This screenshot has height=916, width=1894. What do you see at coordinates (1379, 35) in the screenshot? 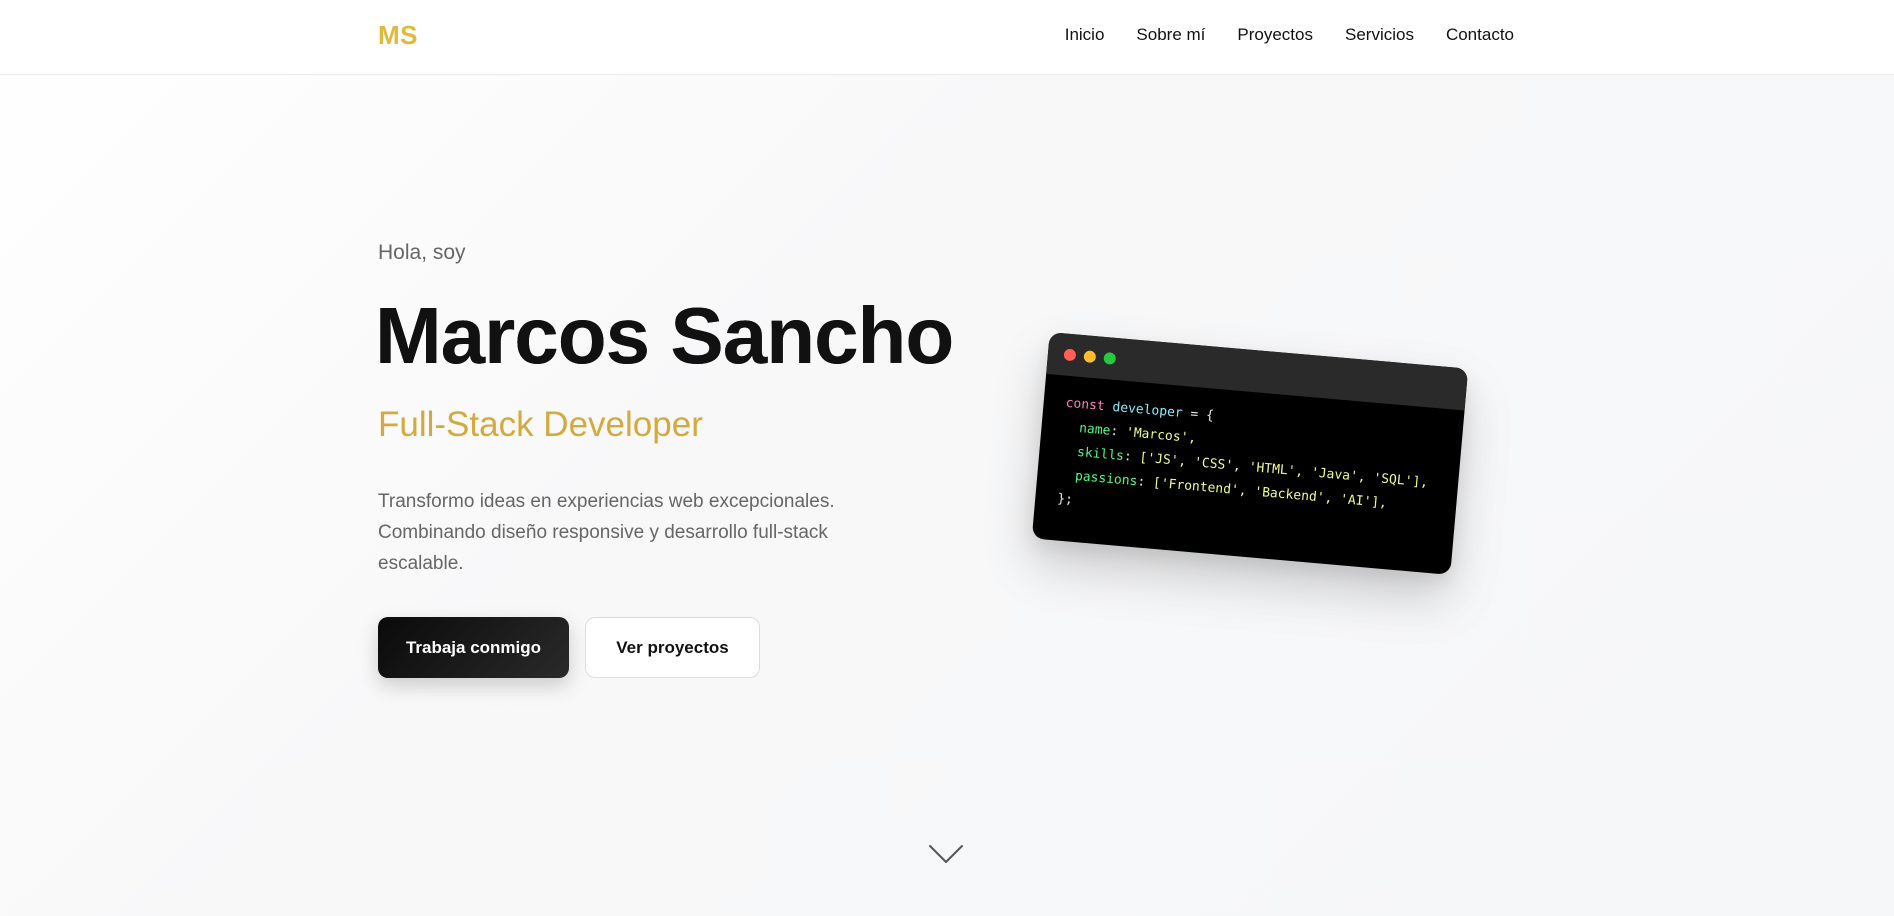
I see `nav-link-servicios: Servicios` at bounding box center [1379, 35].